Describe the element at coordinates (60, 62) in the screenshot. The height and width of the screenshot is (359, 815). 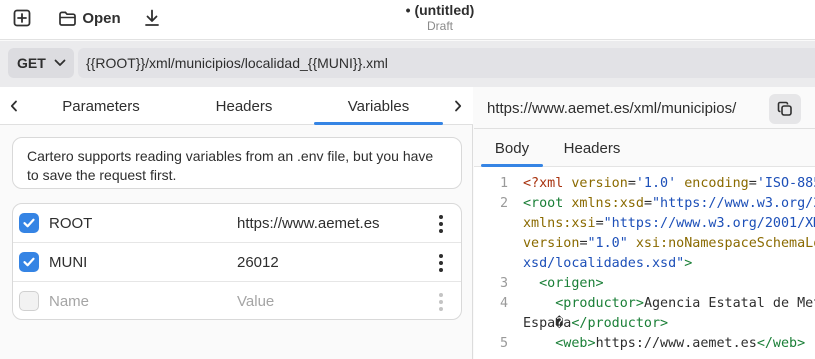
I see `chevron-down-icon` at that location.